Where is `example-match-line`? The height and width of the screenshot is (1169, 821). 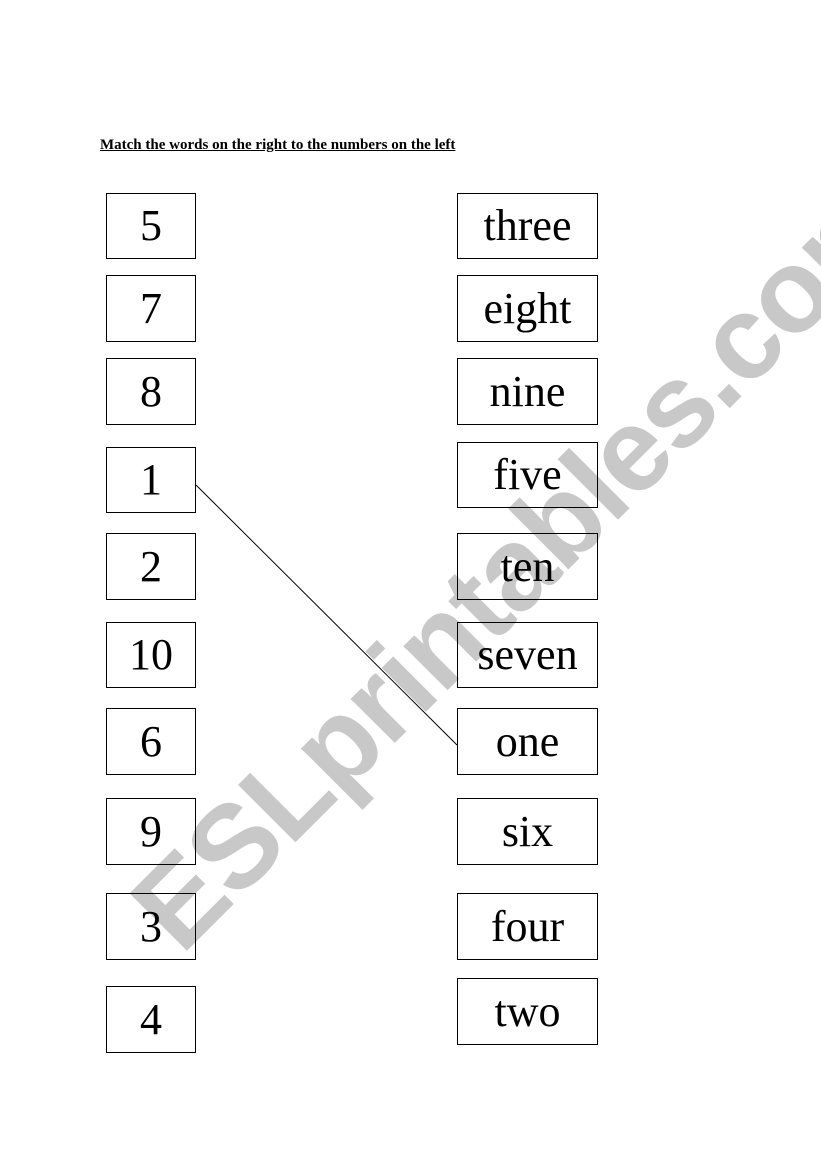 example-match-line is located at coordinates (326, 615).